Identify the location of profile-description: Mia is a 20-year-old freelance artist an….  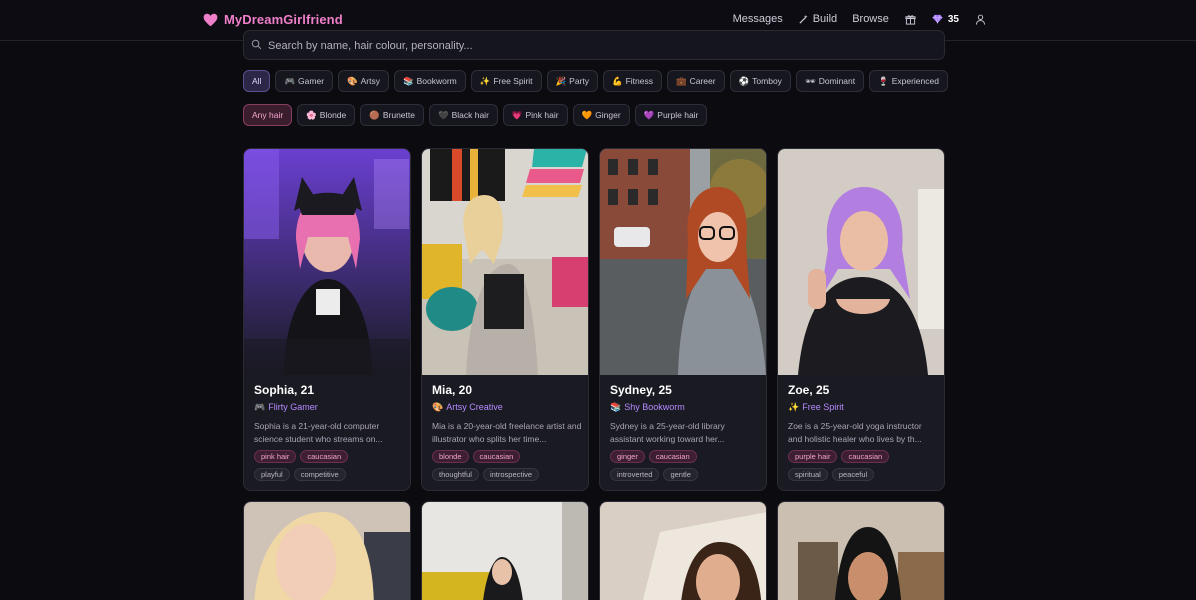
(507, 432).